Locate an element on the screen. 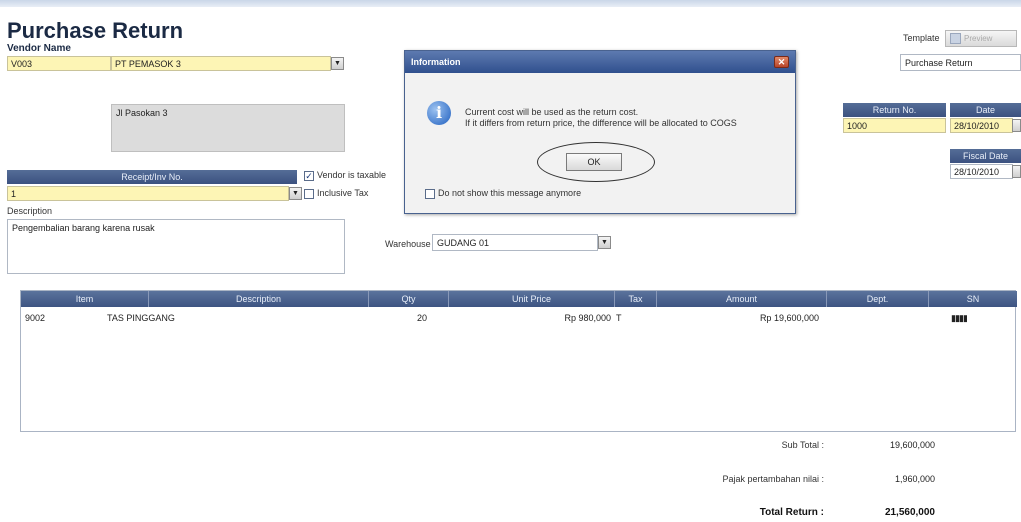 The image size is (1021, 522). subtotal-value: 19,600,000 is located at coordinates (912, 445).